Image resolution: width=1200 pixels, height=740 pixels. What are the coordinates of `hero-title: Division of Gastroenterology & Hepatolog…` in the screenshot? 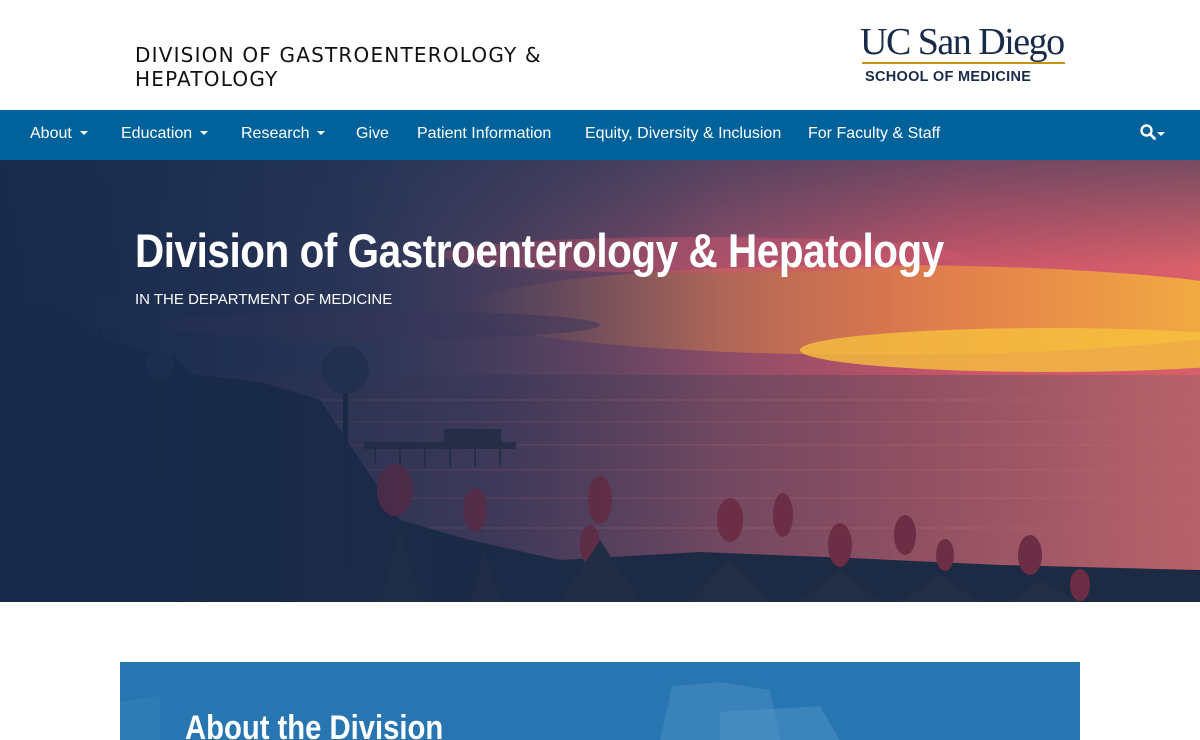 It's located at (539, 250).